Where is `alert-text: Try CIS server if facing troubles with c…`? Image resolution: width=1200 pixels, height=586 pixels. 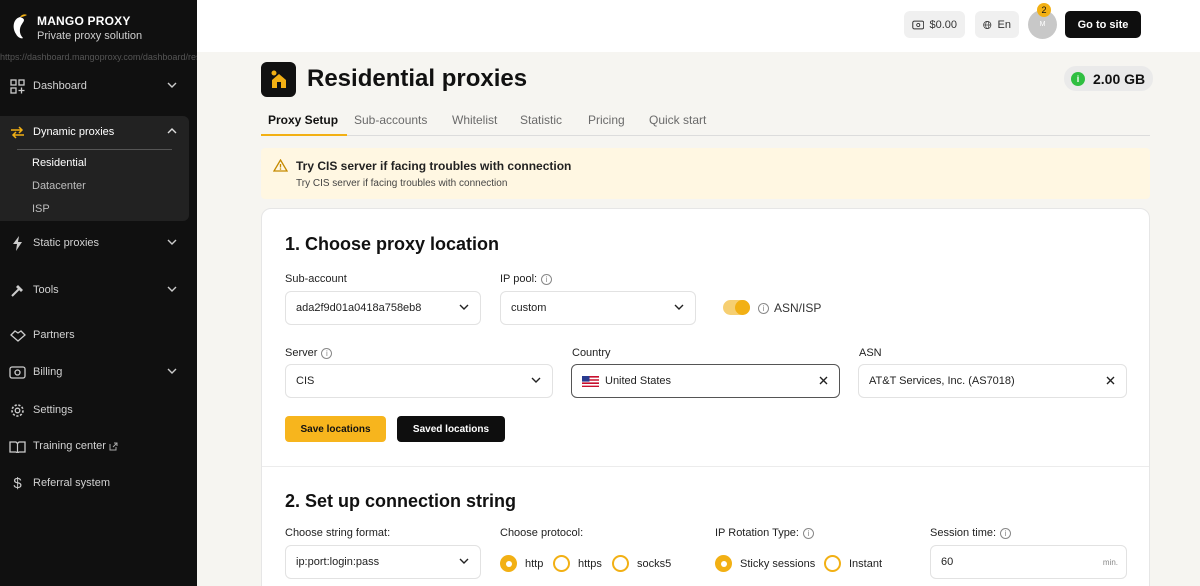 alert-text: Try CIS server if facing troubles with c… is located at coordinates (402, 183).